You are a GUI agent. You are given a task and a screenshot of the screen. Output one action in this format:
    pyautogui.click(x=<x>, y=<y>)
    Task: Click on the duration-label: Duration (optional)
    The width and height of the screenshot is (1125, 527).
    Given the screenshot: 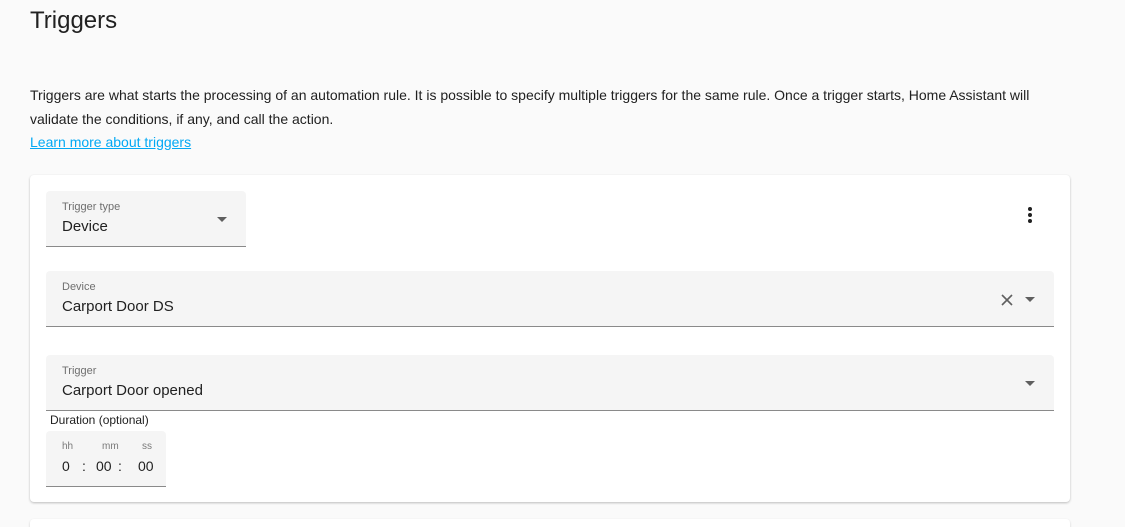 What is the action you would take?
    pyautogui.click(x=99, y=420)
    